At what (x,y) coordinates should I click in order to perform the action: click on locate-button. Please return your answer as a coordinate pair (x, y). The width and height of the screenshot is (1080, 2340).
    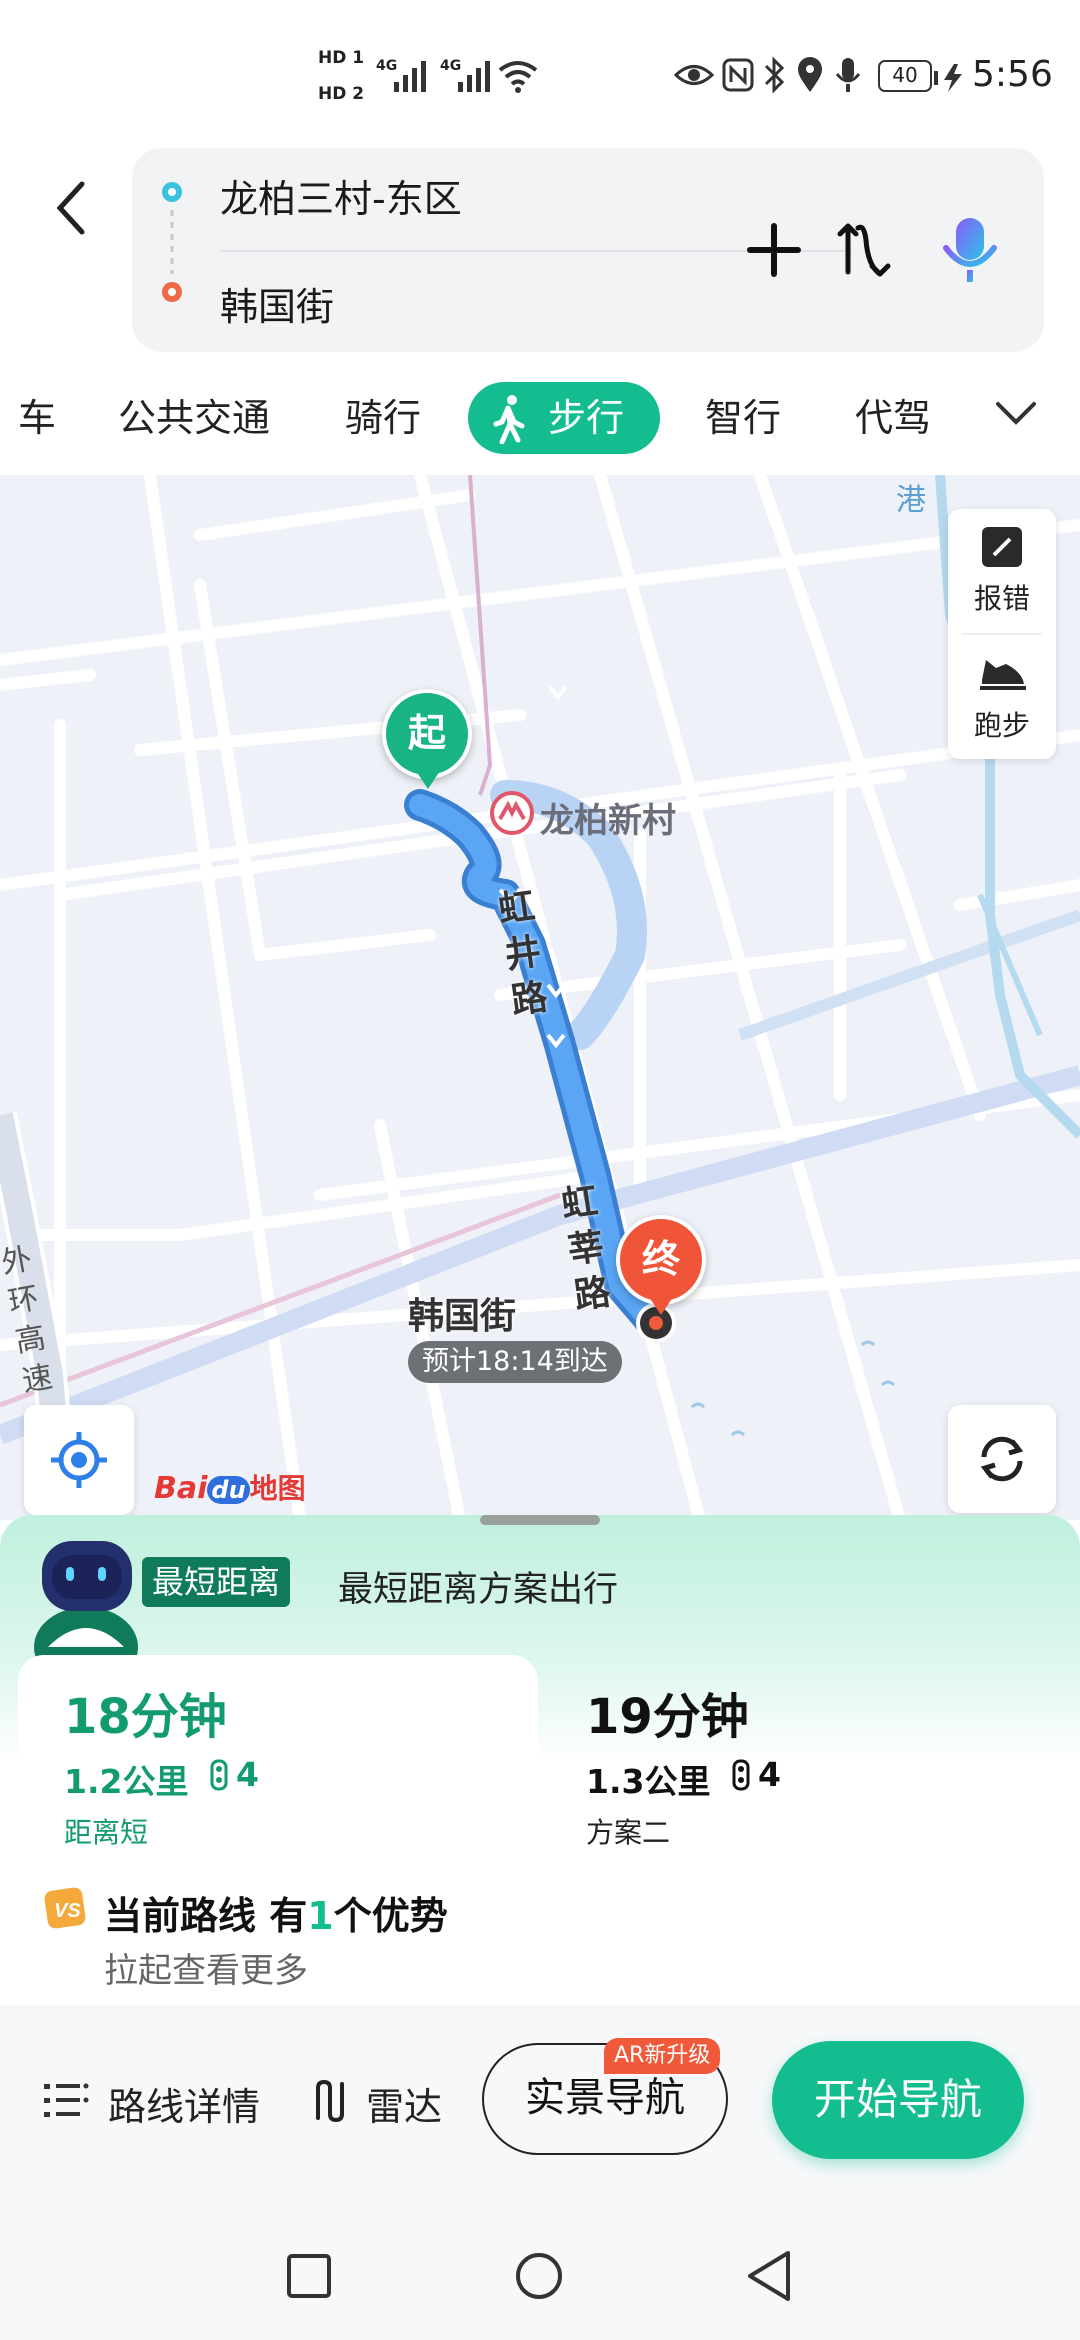
    Looking at the image, I should click on (79, 1460).